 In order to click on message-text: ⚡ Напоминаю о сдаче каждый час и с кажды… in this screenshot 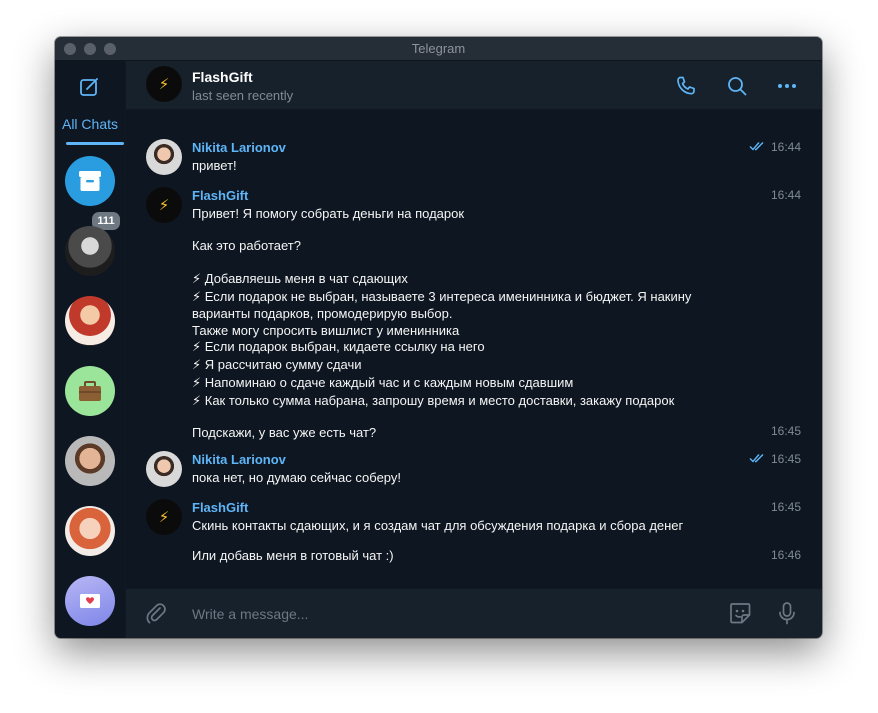, I will do `click(383, 382)`.